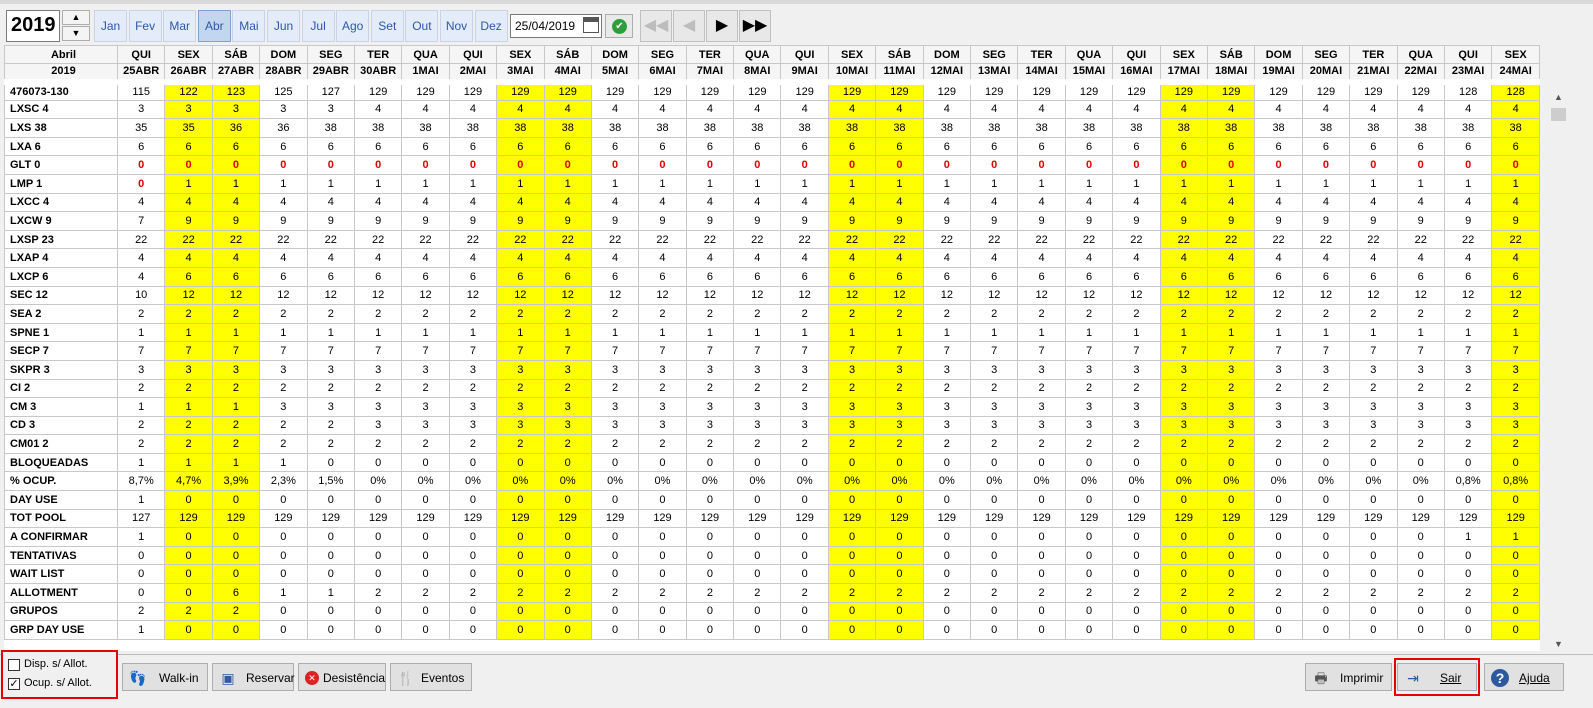 This screenshot has width=1593, height=708. Describe the element at coordinates (567, 72) in the screenshot. I see `grid-cell: 4MAI` at that location.